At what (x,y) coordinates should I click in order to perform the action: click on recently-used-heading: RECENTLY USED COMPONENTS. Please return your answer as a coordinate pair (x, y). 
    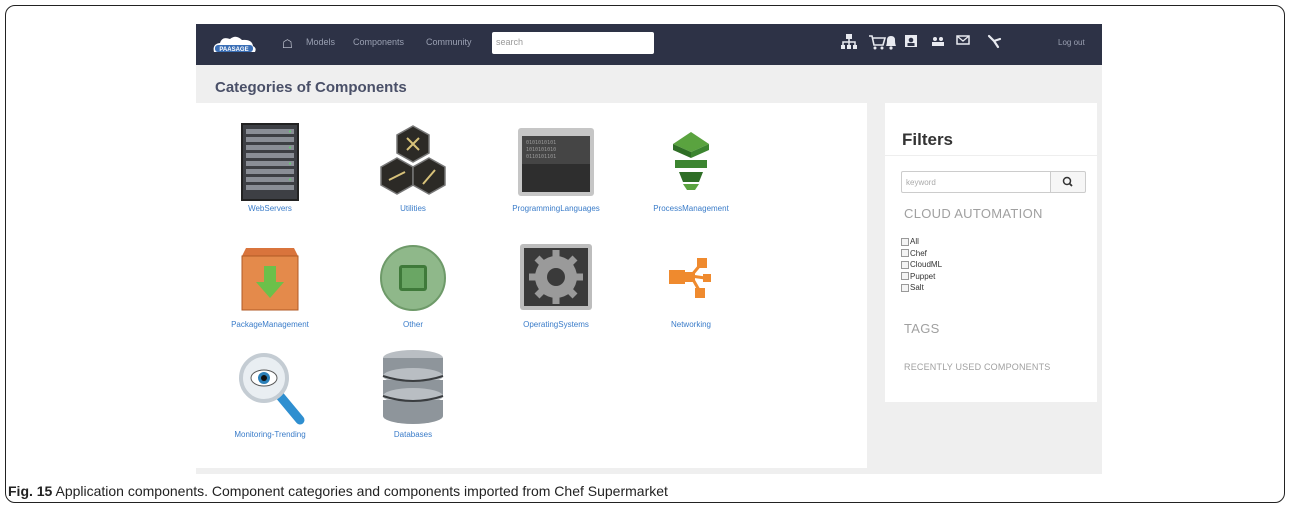
    Looking at the image, I should click on (977, 367).